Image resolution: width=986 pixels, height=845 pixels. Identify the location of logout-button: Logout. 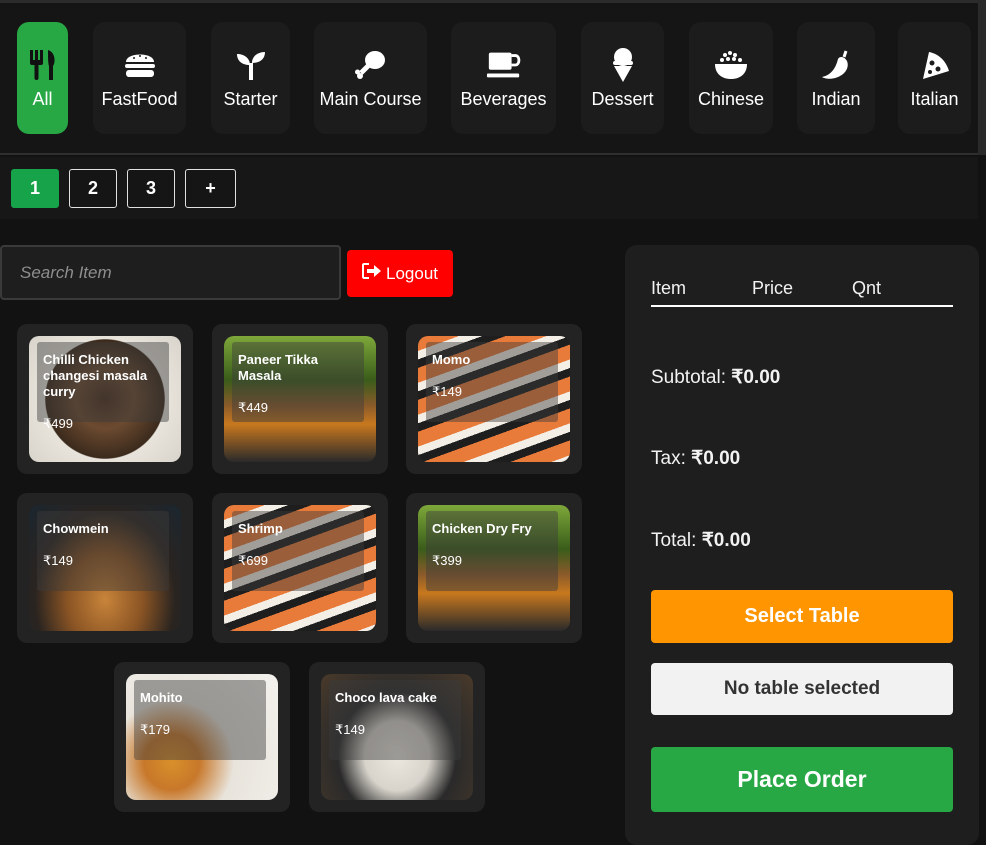
(400, 273).